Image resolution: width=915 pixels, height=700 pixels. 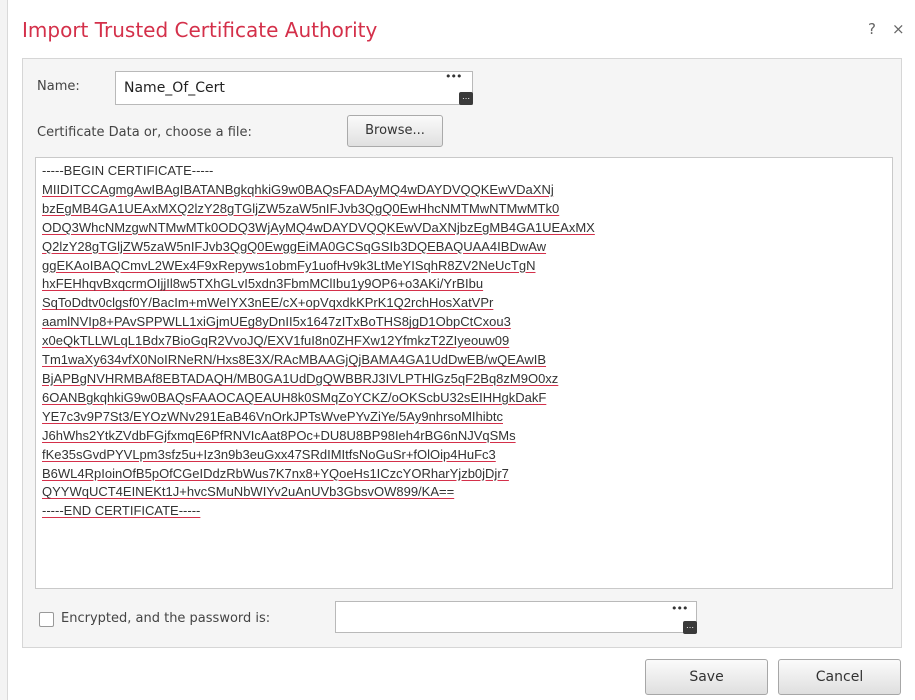 I want to click on name-label: Name:, so click(x=58, y=86).